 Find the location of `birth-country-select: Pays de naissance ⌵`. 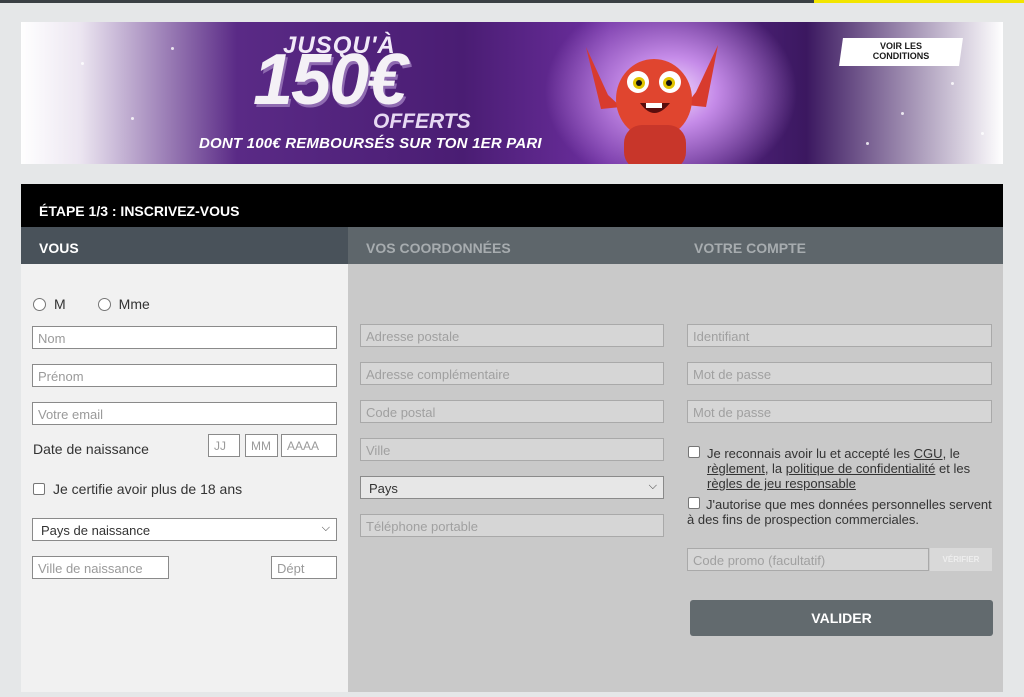

birth-country-select: Pays de naissance ⌵ is located at coordinates (184, 529).